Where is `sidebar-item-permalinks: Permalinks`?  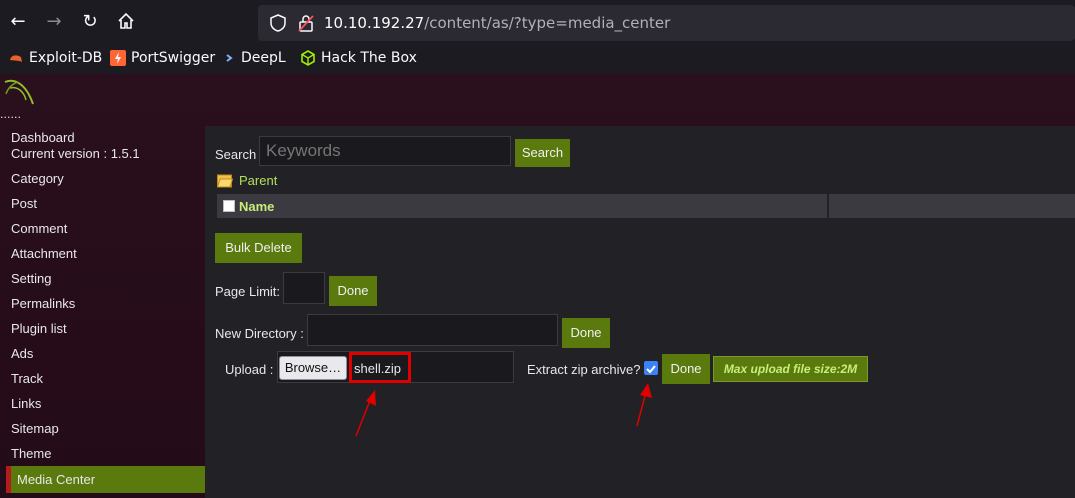 sidebar-item-permalinks: Permalinks is located at coordinates (43, 303).